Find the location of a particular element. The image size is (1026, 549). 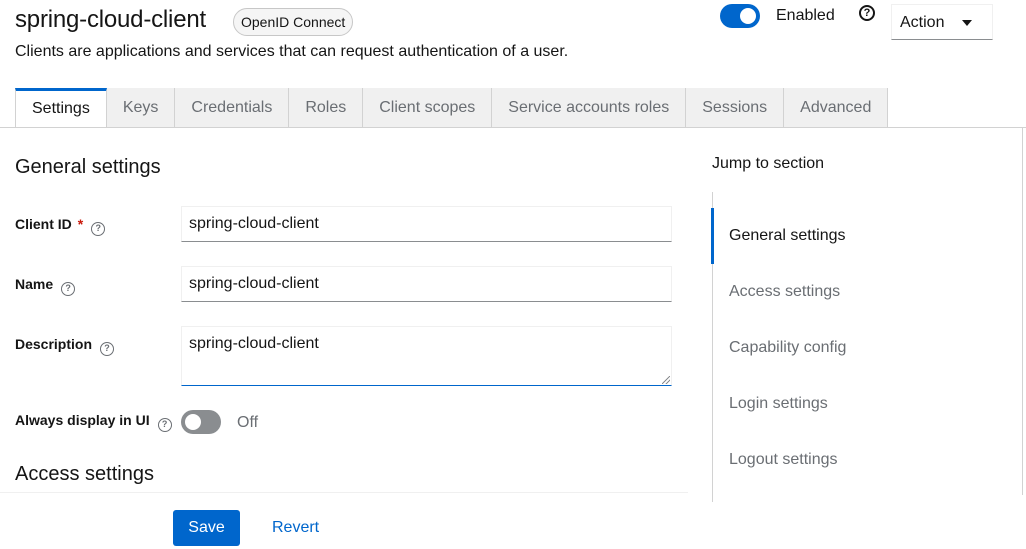

description-textarea: spring-cloud-client is located at coordinates (426, 356).